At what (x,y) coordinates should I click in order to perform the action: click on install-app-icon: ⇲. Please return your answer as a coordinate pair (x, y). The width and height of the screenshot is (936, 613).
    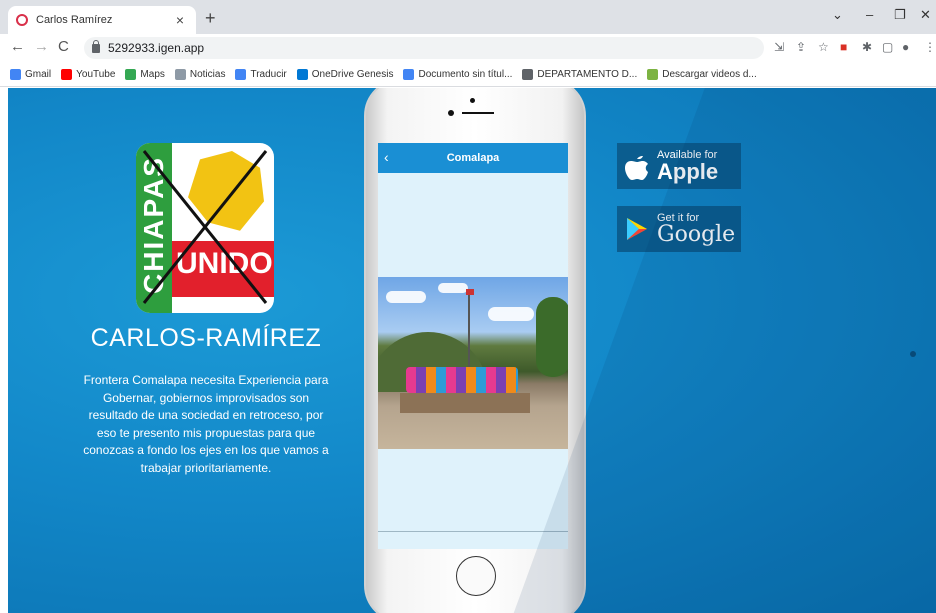
    Looking at the image, I should click on (779, 47).